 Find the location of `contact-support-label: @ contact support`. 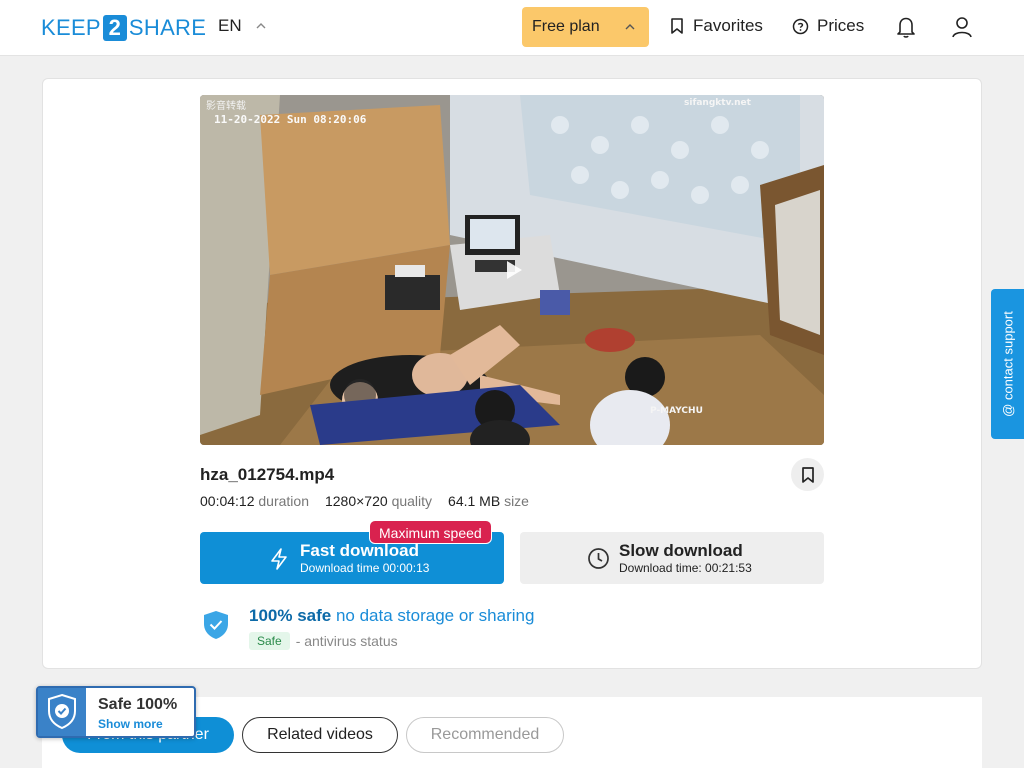

contact-support-label: @ contact support is located at coordinates (1007, 364).